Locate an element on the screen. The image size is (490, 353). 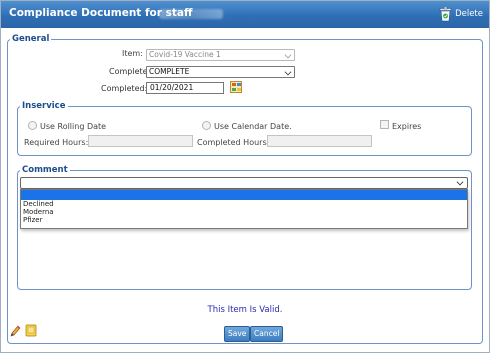
complete-select: COMPLETE is located at coordinates (220, 72).